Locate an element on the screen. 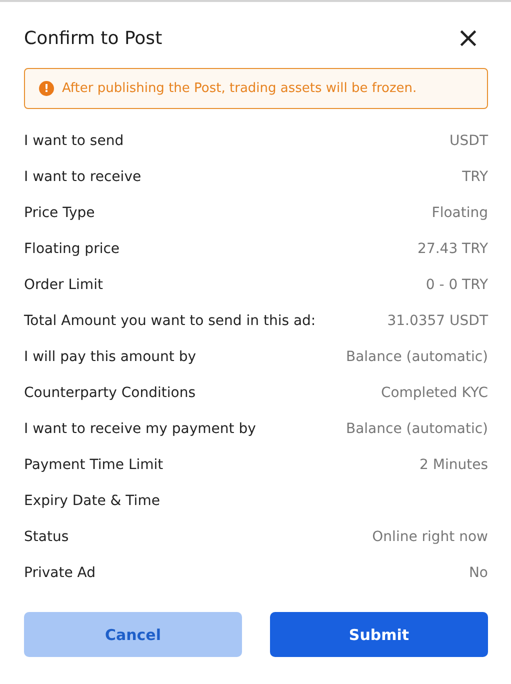  field-label: Counterparty Conditions is located at coordinates (110, 393).